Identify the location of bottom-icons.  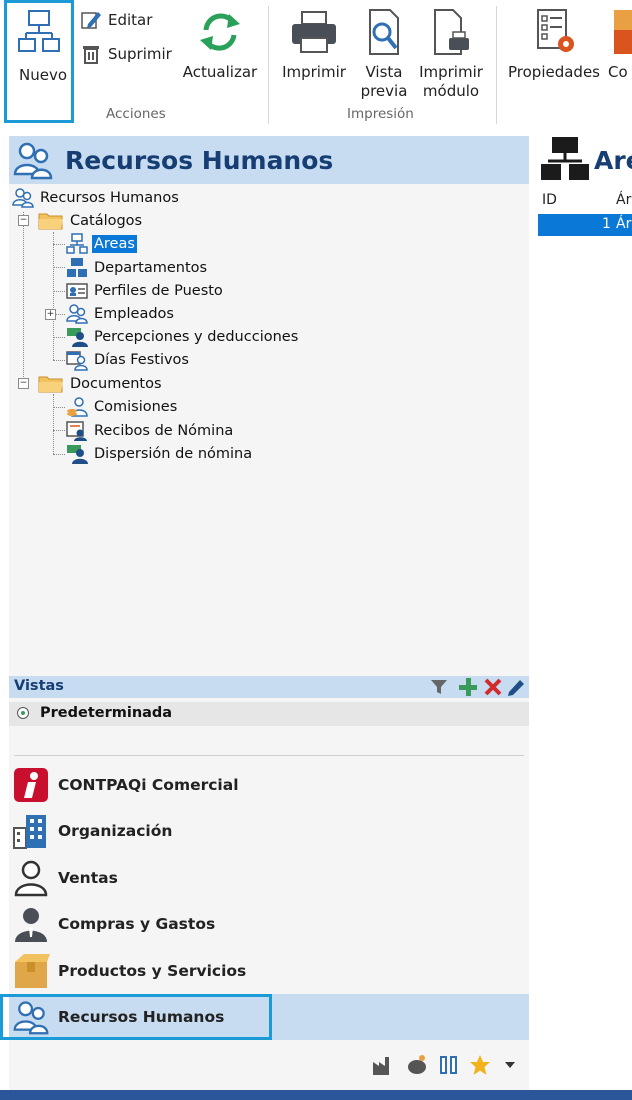
(448, 1065).